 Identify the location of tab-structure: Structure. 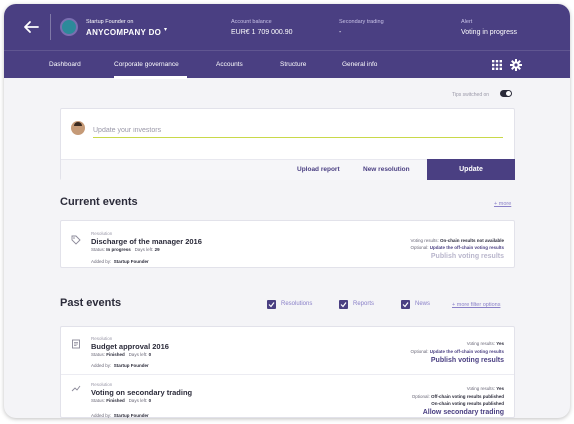
(293, 64).